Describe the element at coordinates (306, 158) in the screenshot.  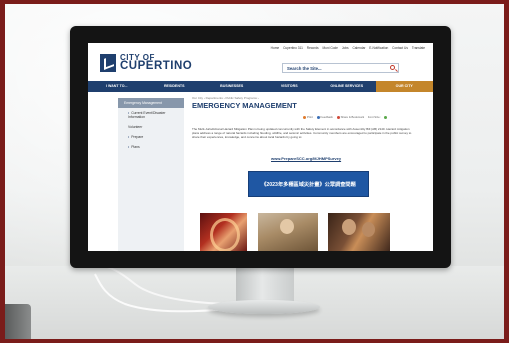
I see `survey-link: www.PrepareSCC.org/MJHMPSurvey` at that location.